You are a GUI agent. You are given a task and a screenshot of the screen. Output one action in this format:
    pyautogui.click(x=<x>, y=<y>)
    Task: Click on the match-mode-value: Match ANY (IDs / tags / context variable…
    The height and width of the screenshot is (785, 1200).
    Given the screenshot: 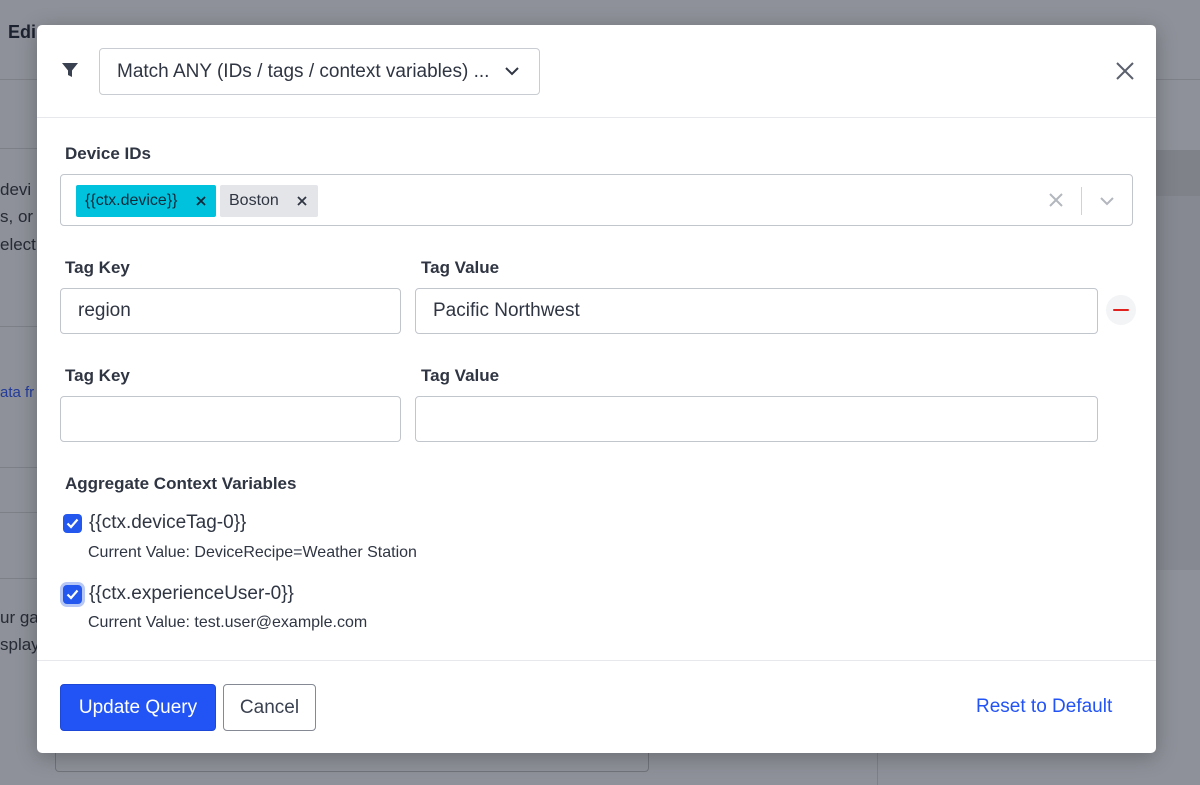 What is the action you would take?
    pyautogui.click(x=303, y=71)
    